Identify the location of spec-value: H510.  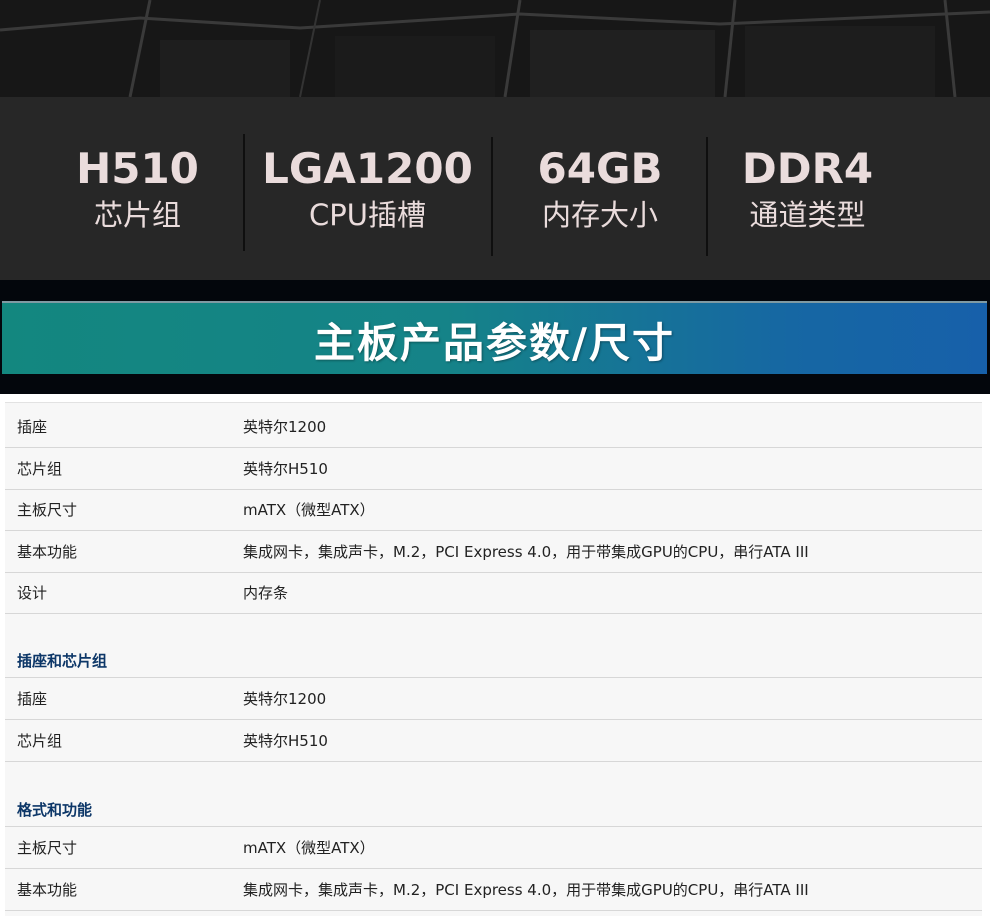
(137, 168).